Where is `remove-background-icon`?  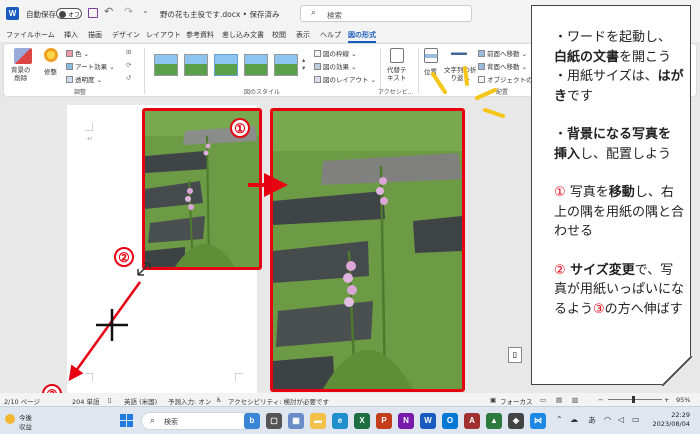
remove-background-icon is located at coordinates (23, 56).